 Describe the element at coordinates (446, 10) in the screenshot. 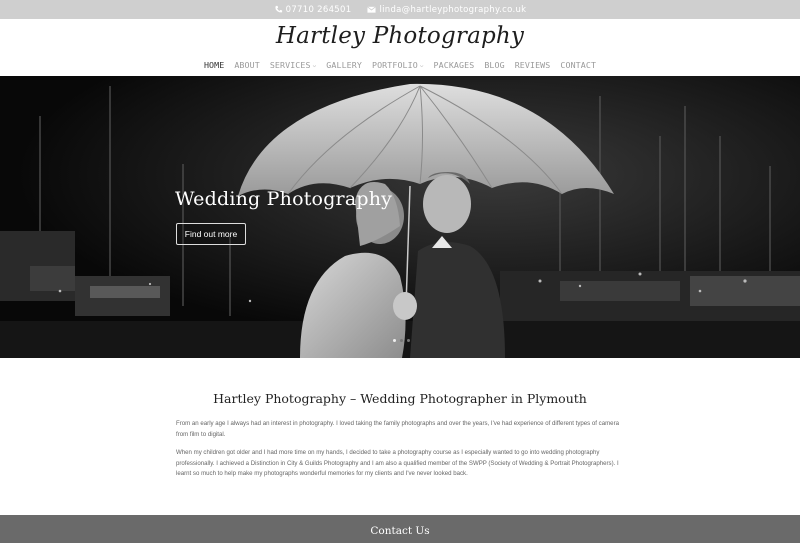

I see `email-link: linda@hartleyphotography.co.uk` at that location.